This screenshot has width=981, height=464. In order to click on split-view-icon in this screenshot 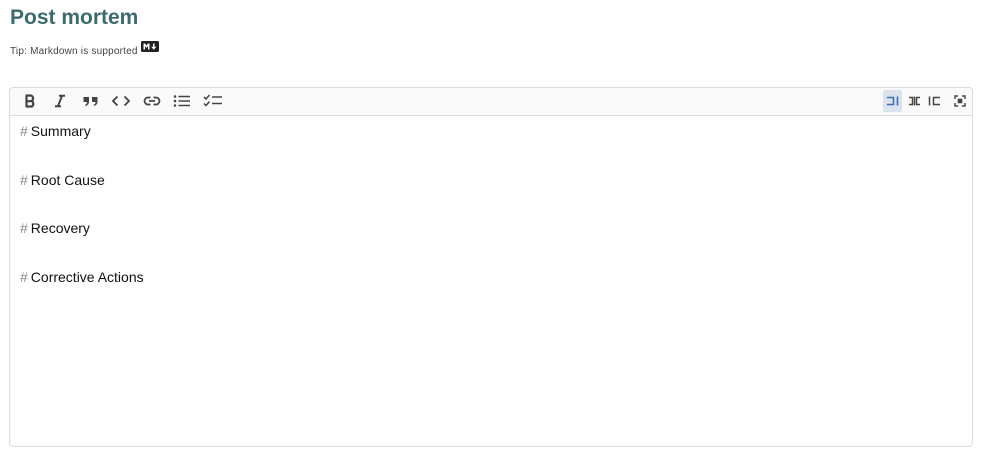, I will do `click(914, 101)`.